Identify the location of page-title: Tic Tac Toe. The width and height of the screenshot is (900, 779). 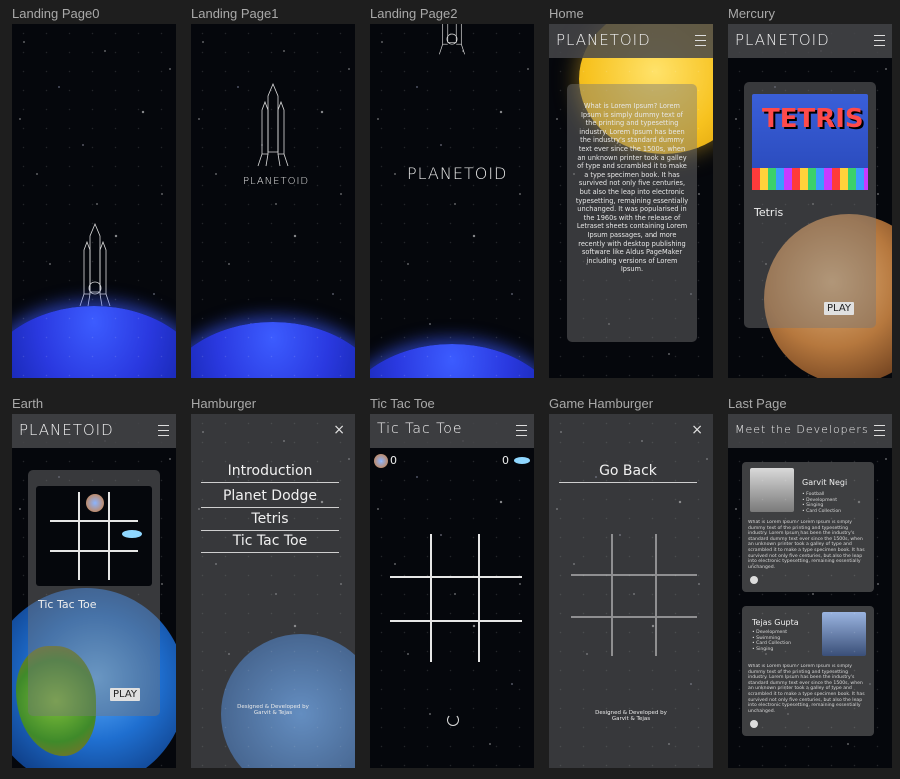
(420, 429).